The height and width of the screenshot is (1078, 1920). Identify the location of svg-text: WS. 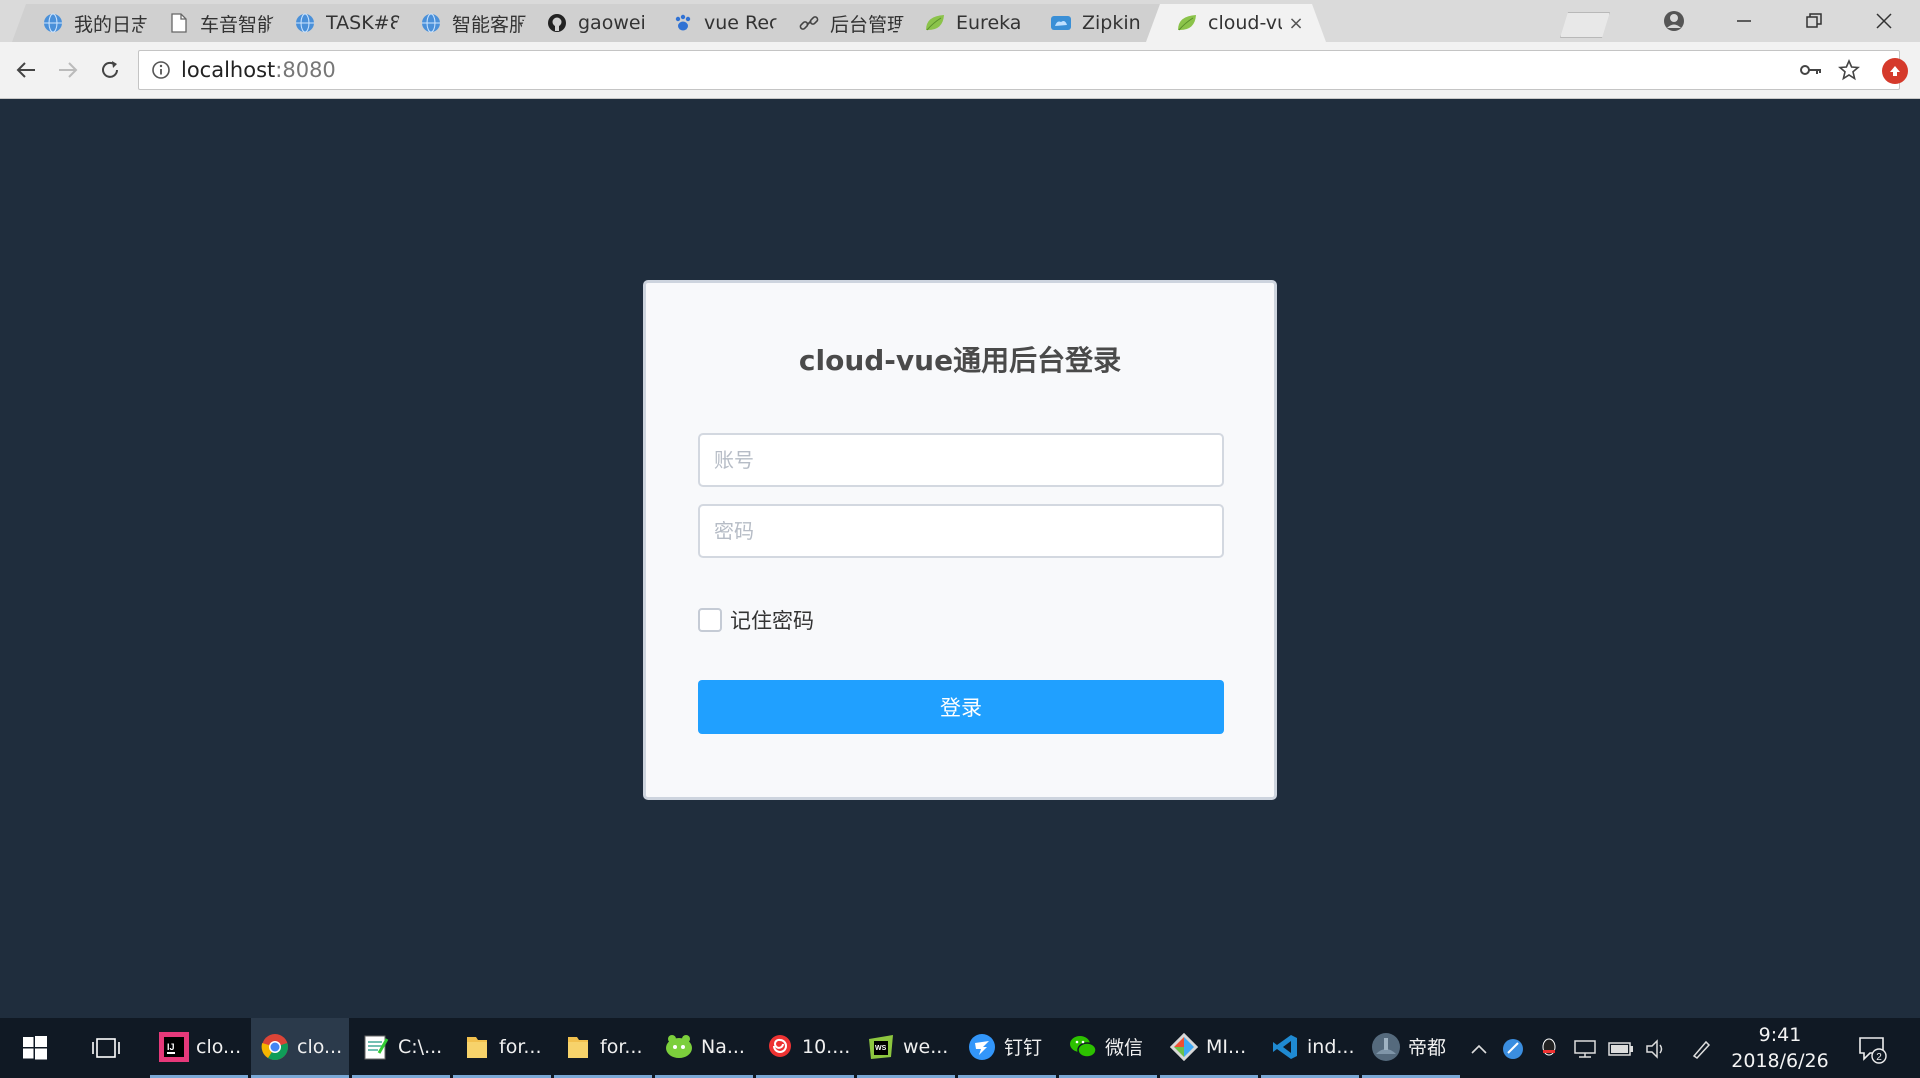
(881, 1048).